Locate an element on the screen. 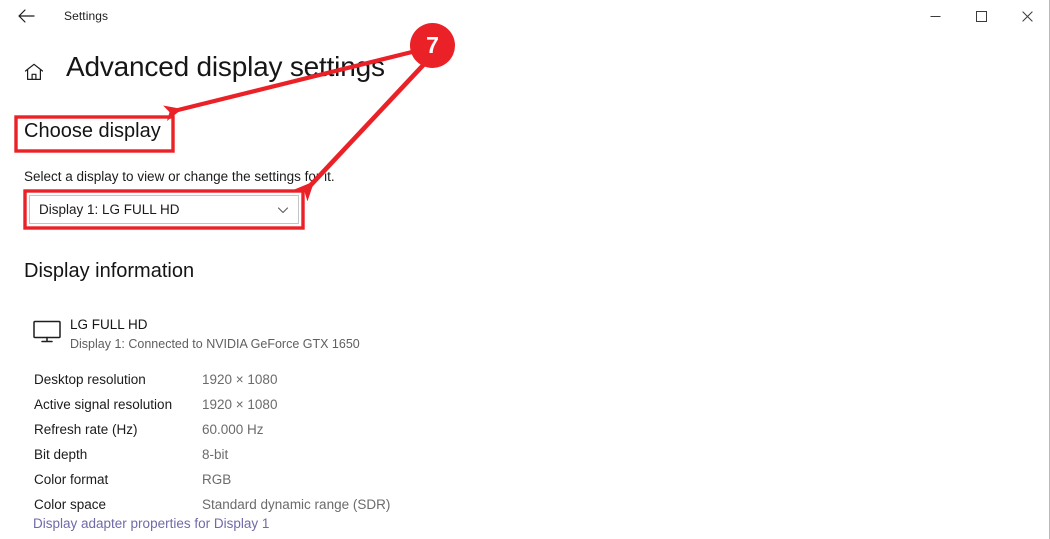 Image resolution: width=1050 pixels, height=539 pixels. table-row: Color format RGB is located at coordinates (244, 479).